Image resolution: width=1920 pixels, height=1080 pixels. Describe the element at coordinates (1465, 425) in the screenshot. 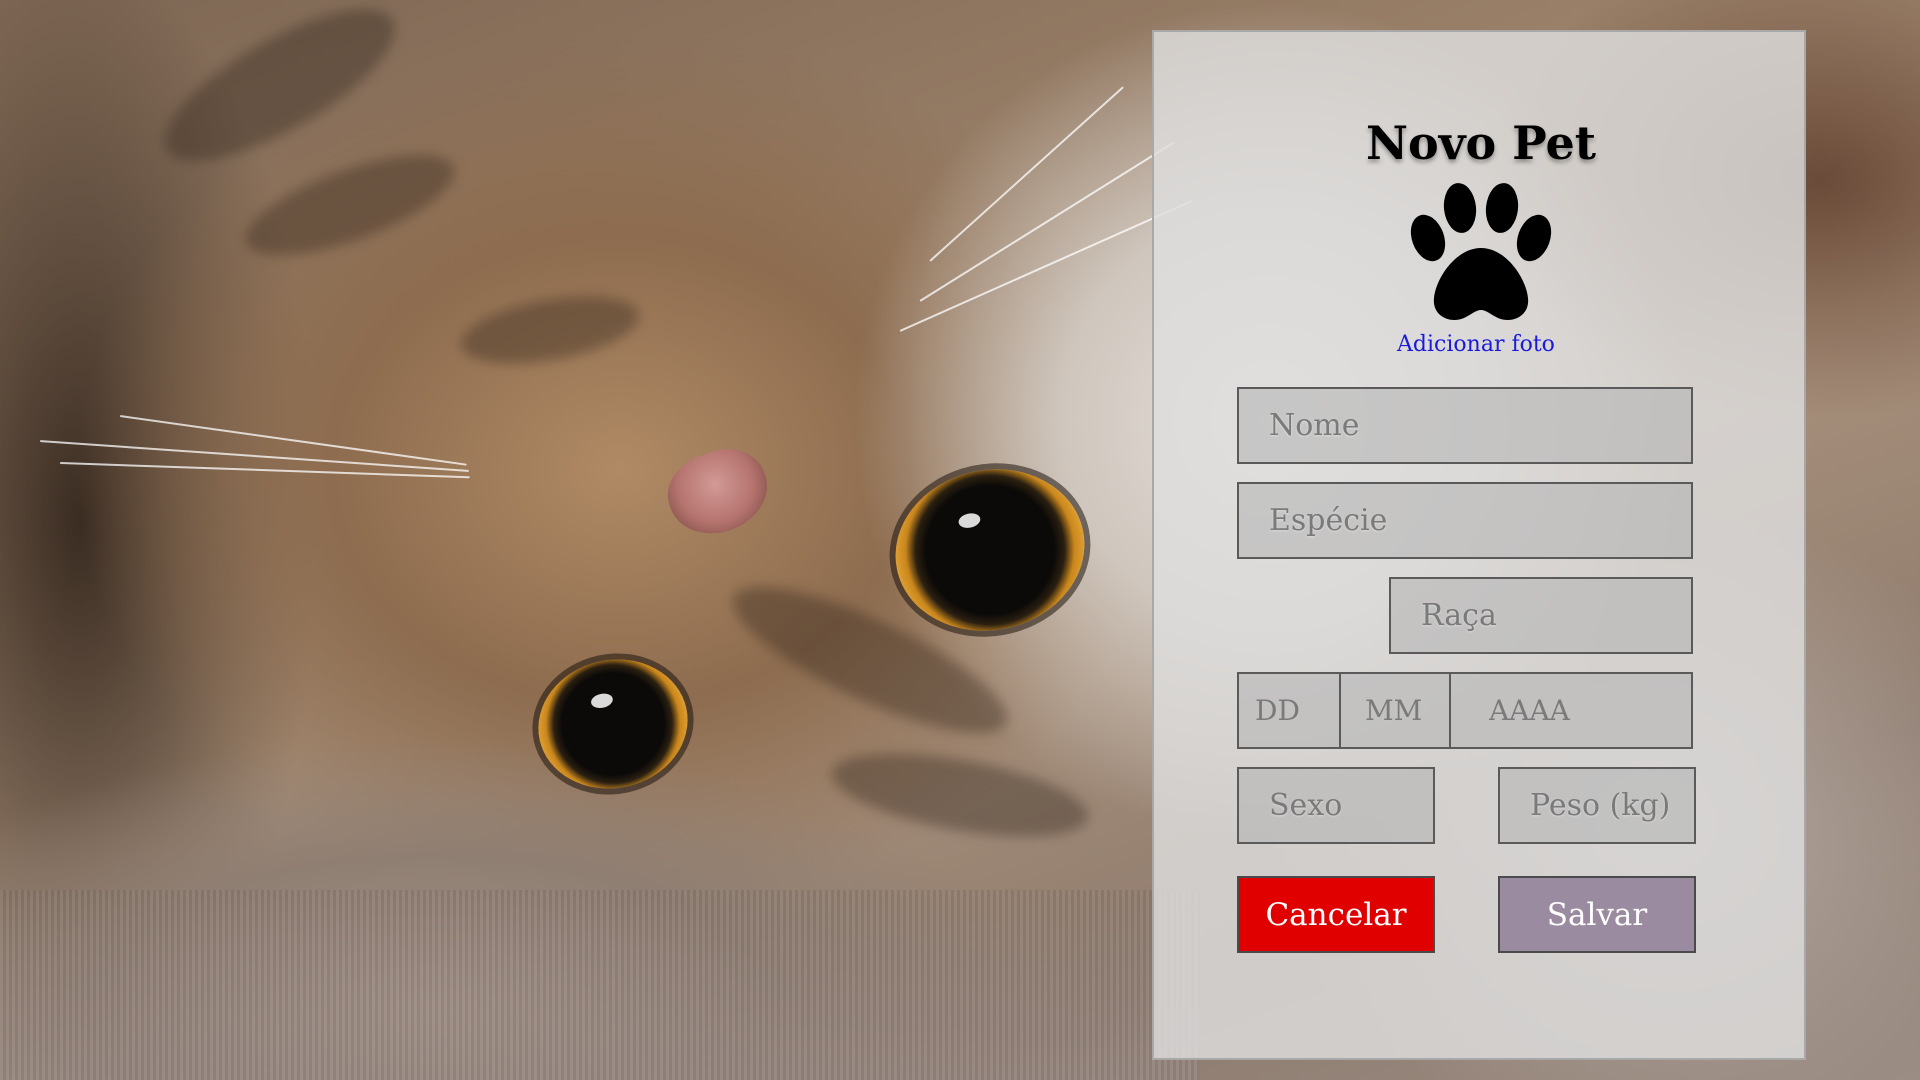

I see `name-input` at that location.